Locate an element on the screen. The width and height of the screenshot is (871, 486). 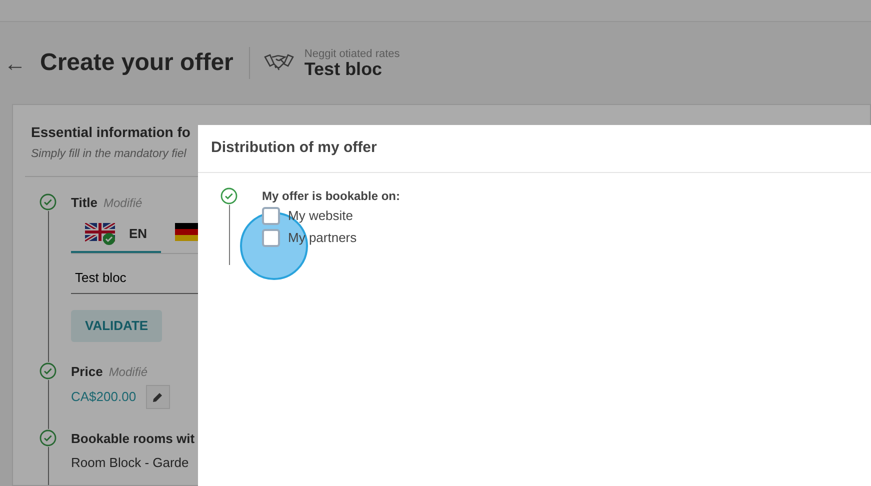
header-subtitle: Neggit otiated rates is located at coordinates (352, 54).